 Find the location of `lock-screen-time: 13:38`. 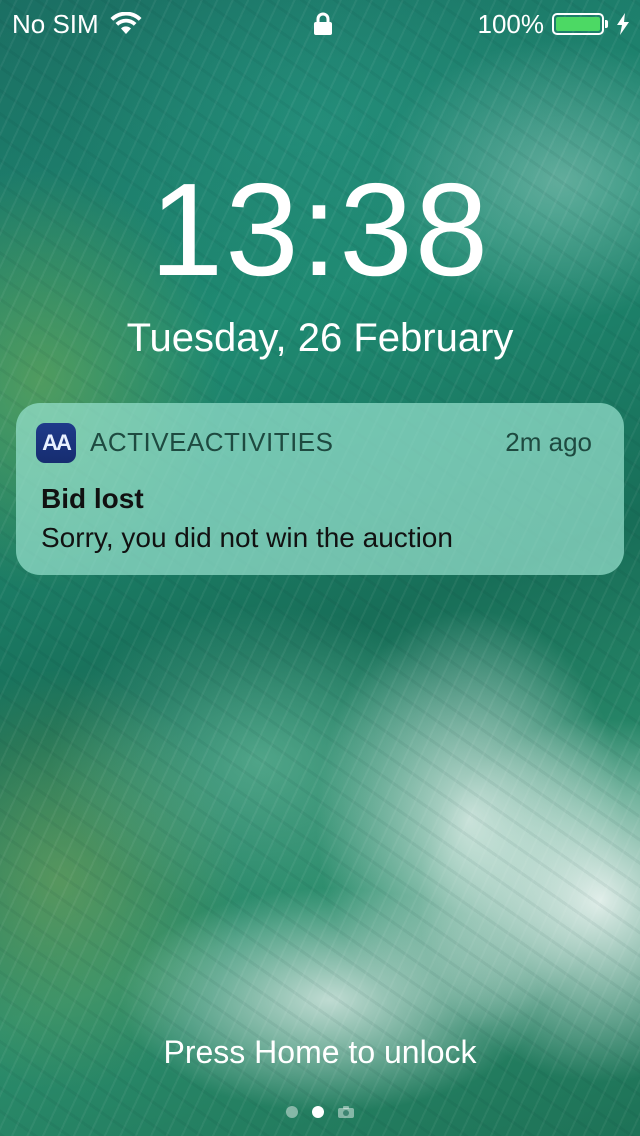

lock-screen-time: 13:38 is located at coordinates (320, 229).